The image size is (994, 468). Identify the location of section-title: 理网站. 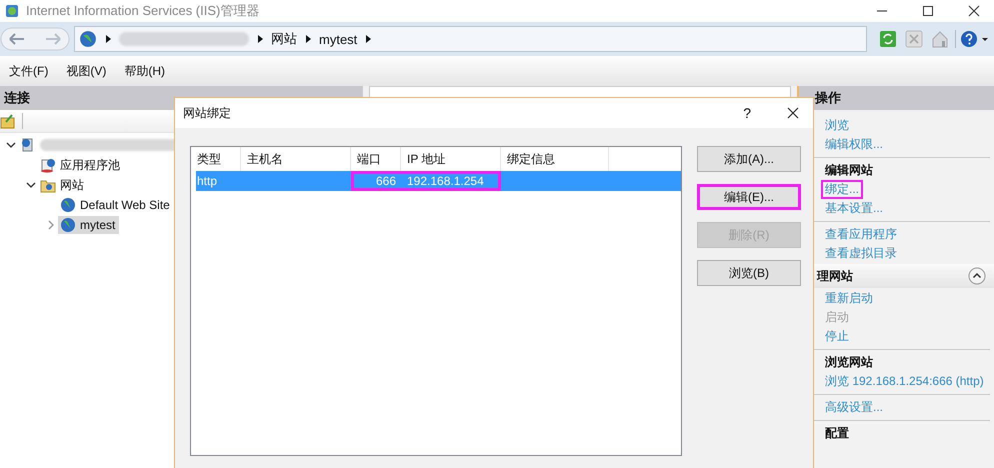
(835, 276).